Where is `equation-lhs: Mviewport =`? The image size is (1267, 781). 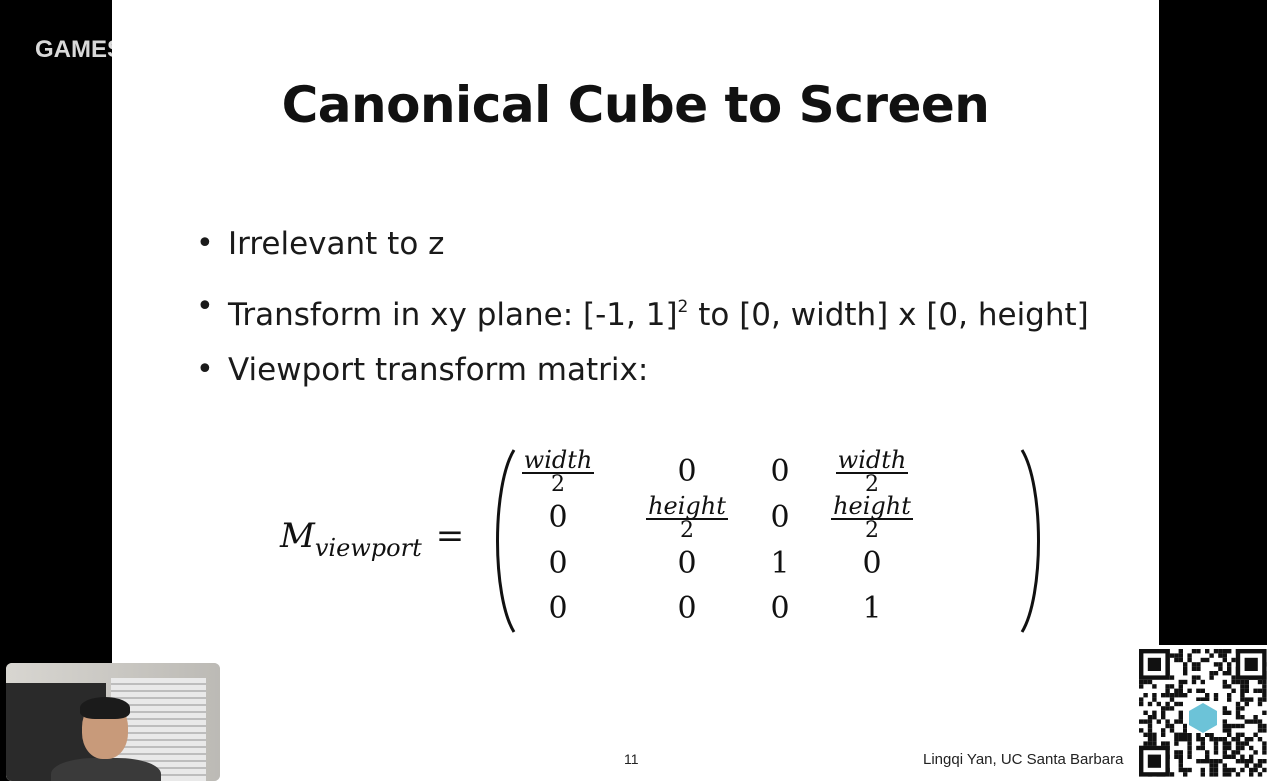
equation-lhs: Mviewport = is located at coordinates (372, 539).